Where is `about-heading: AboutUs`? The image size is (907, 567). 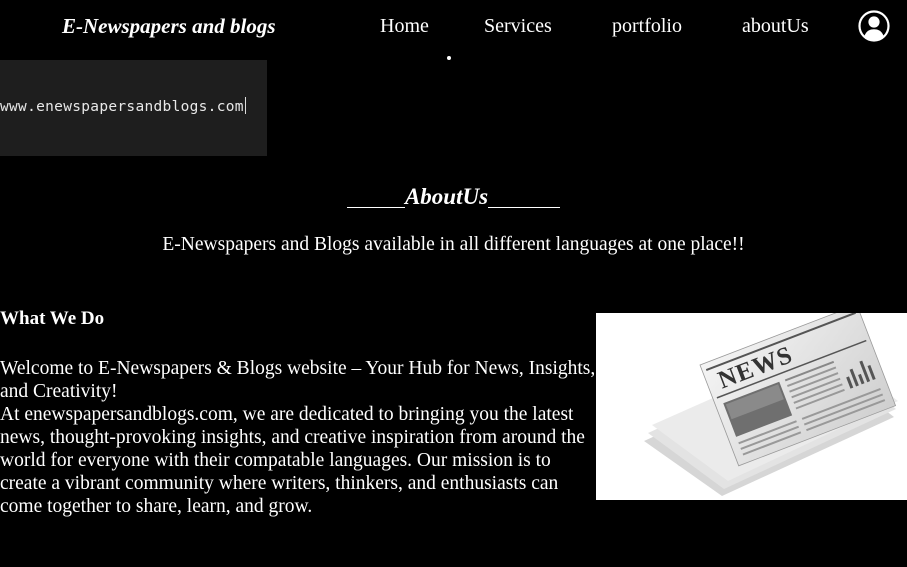
about-heading: AboutUs is located at coordinates (453, 197).